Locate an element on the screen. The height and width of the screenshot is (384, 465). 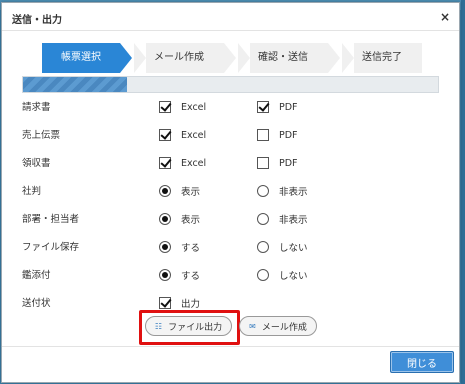
cover-no-option: しない is located at coordinates (282, 275).